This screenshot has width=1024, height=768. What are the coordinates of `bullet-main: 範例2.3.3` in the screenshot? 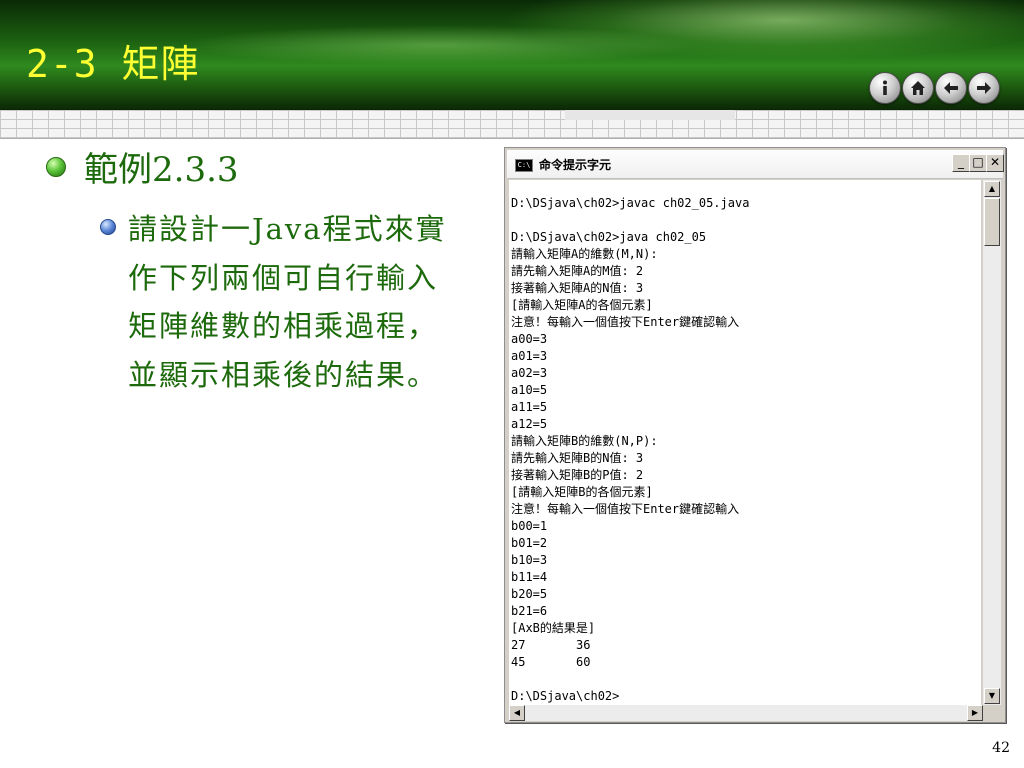 It's located at (142, 166).